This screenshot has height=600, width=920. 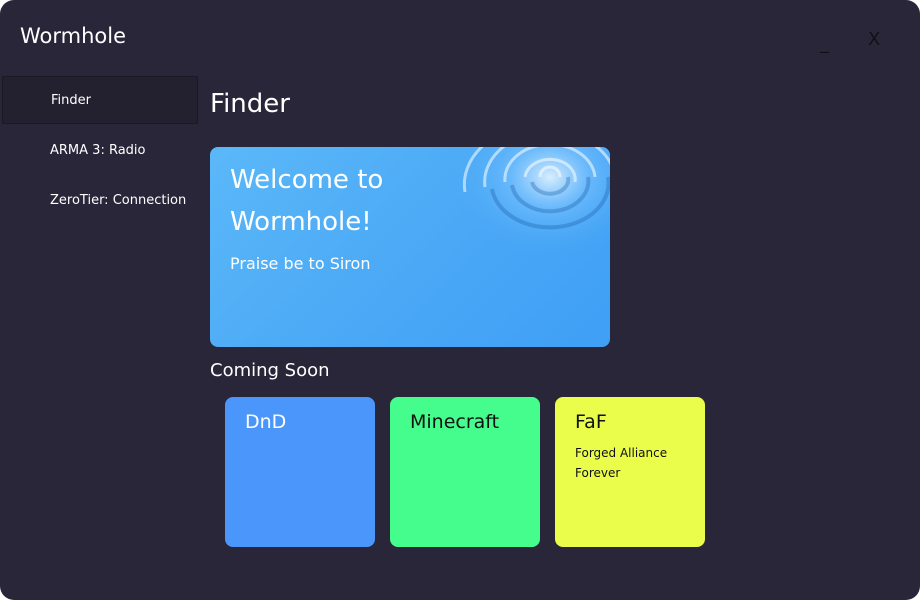 What do you see at coordinates (118, 200) in the screenshot?
I see `sidebar-item-label: ZeroTier: Connection` at bounding box center [118, 200].